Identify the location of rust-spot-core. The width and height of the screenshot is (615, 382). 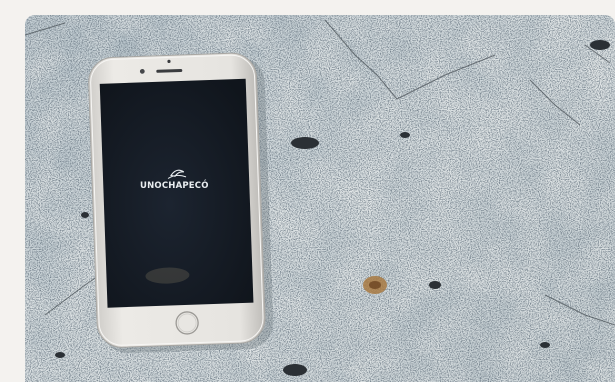
(375, 285).